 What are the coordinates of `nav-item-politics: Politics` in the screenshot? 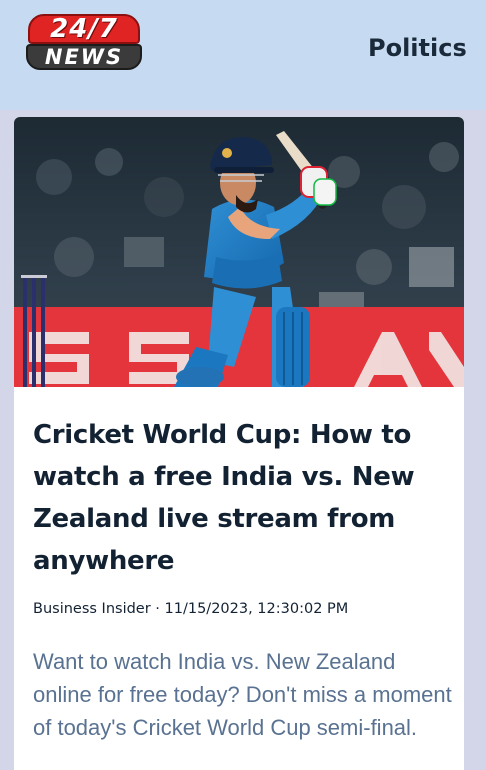 It's located at (417, 48).